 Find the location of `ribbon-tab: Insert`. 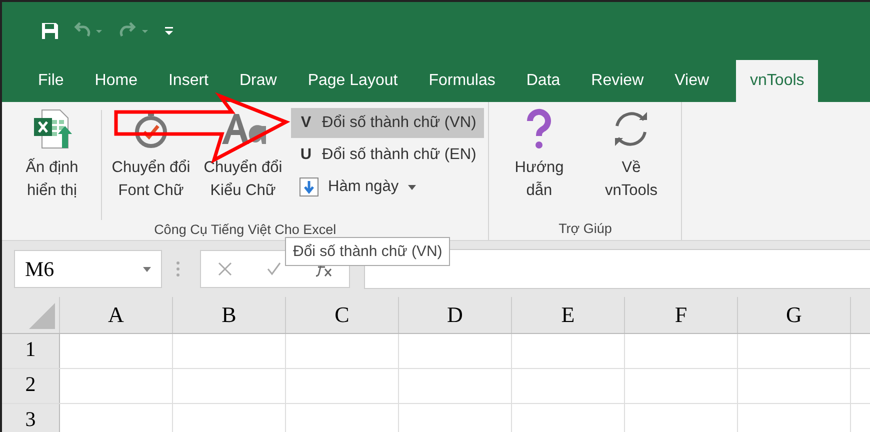

ribbon-tab: Insert is located at coordinates (188, 81).